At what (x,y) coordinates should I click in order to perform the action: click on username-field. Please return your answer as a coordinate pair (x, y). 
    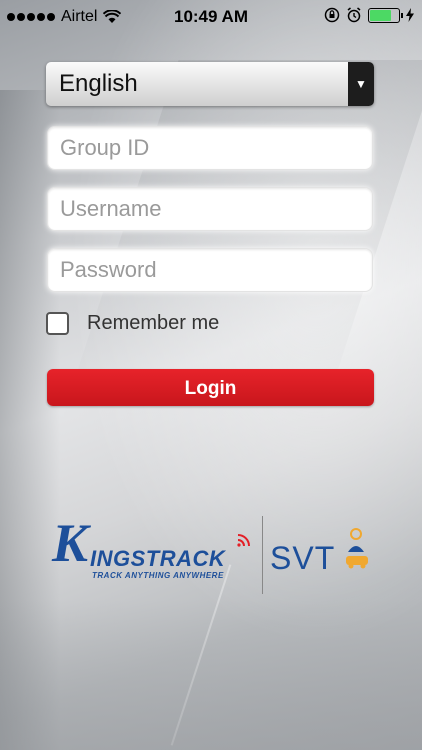
    Looking at the image, I should click on (210, 209).